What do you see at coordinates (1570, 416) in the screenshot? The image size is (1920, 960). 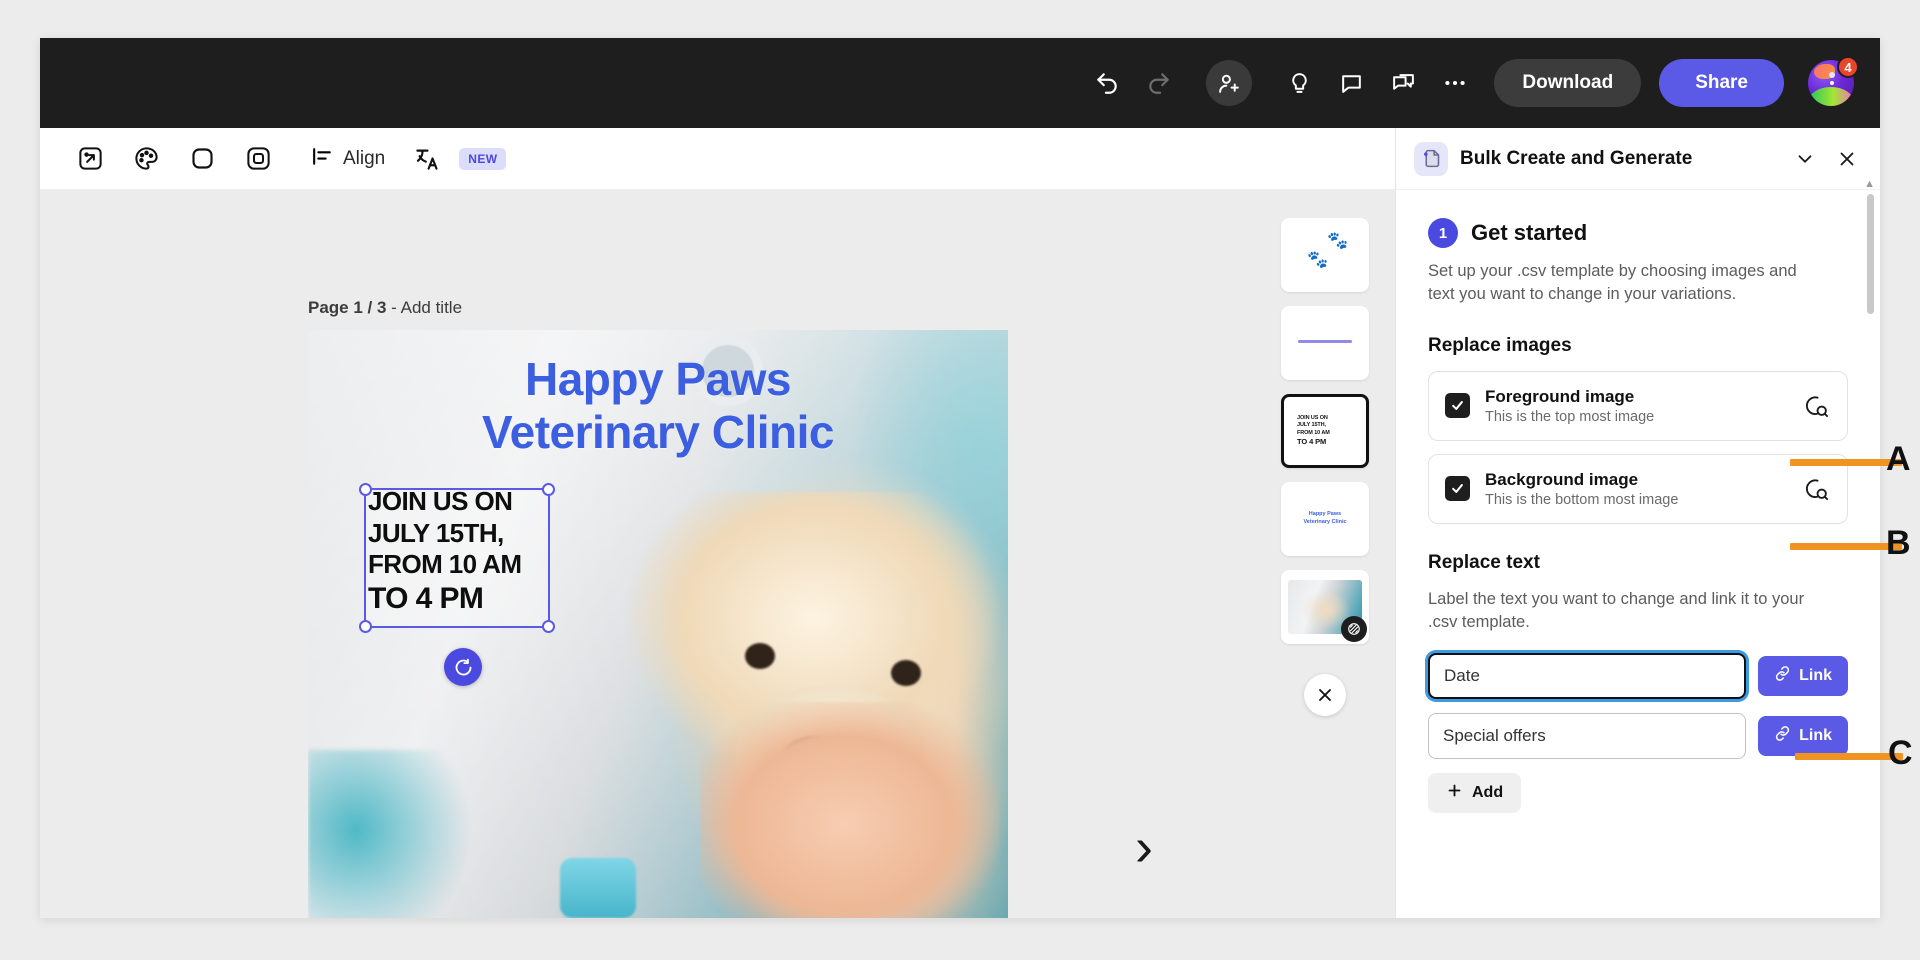 I see `foreground-image-desc: This is the top most image` at bounding box center [1570, 416].